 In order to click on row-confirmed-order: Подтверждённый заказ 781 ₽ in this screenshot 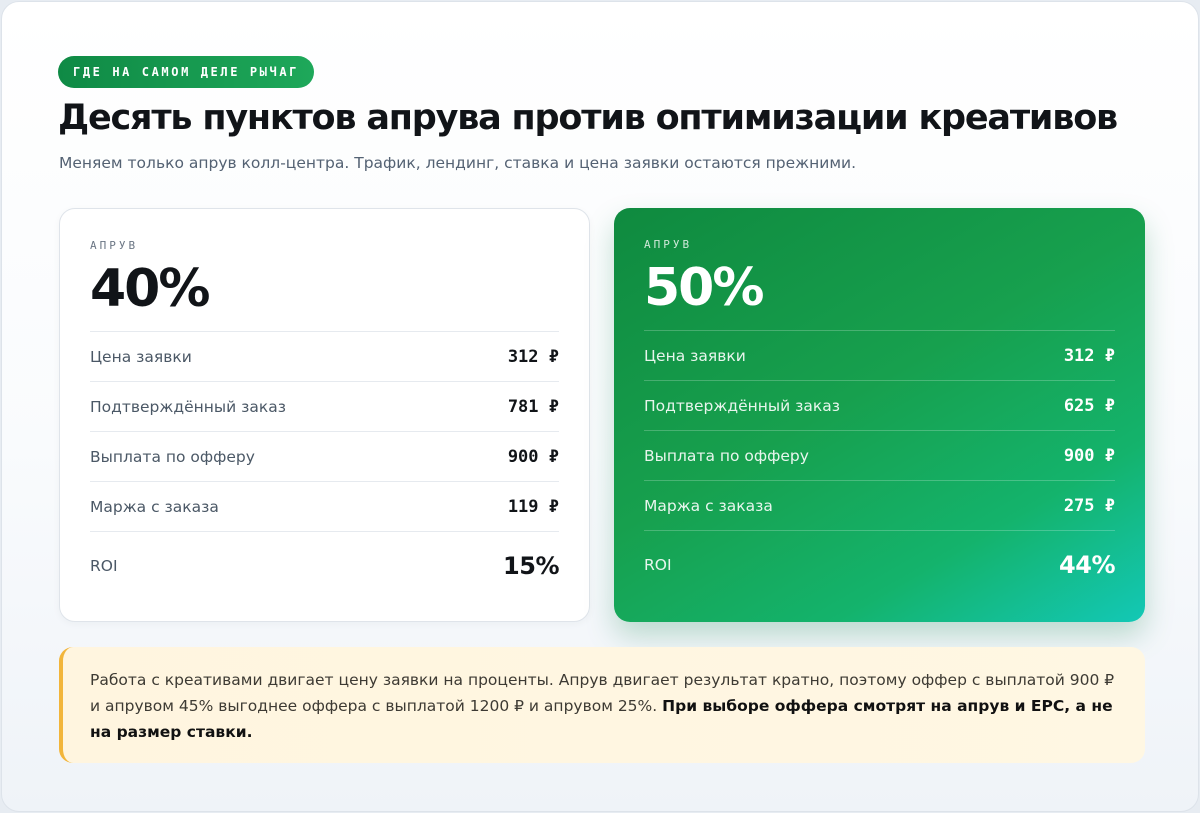, I will do `click(324, 406)`.